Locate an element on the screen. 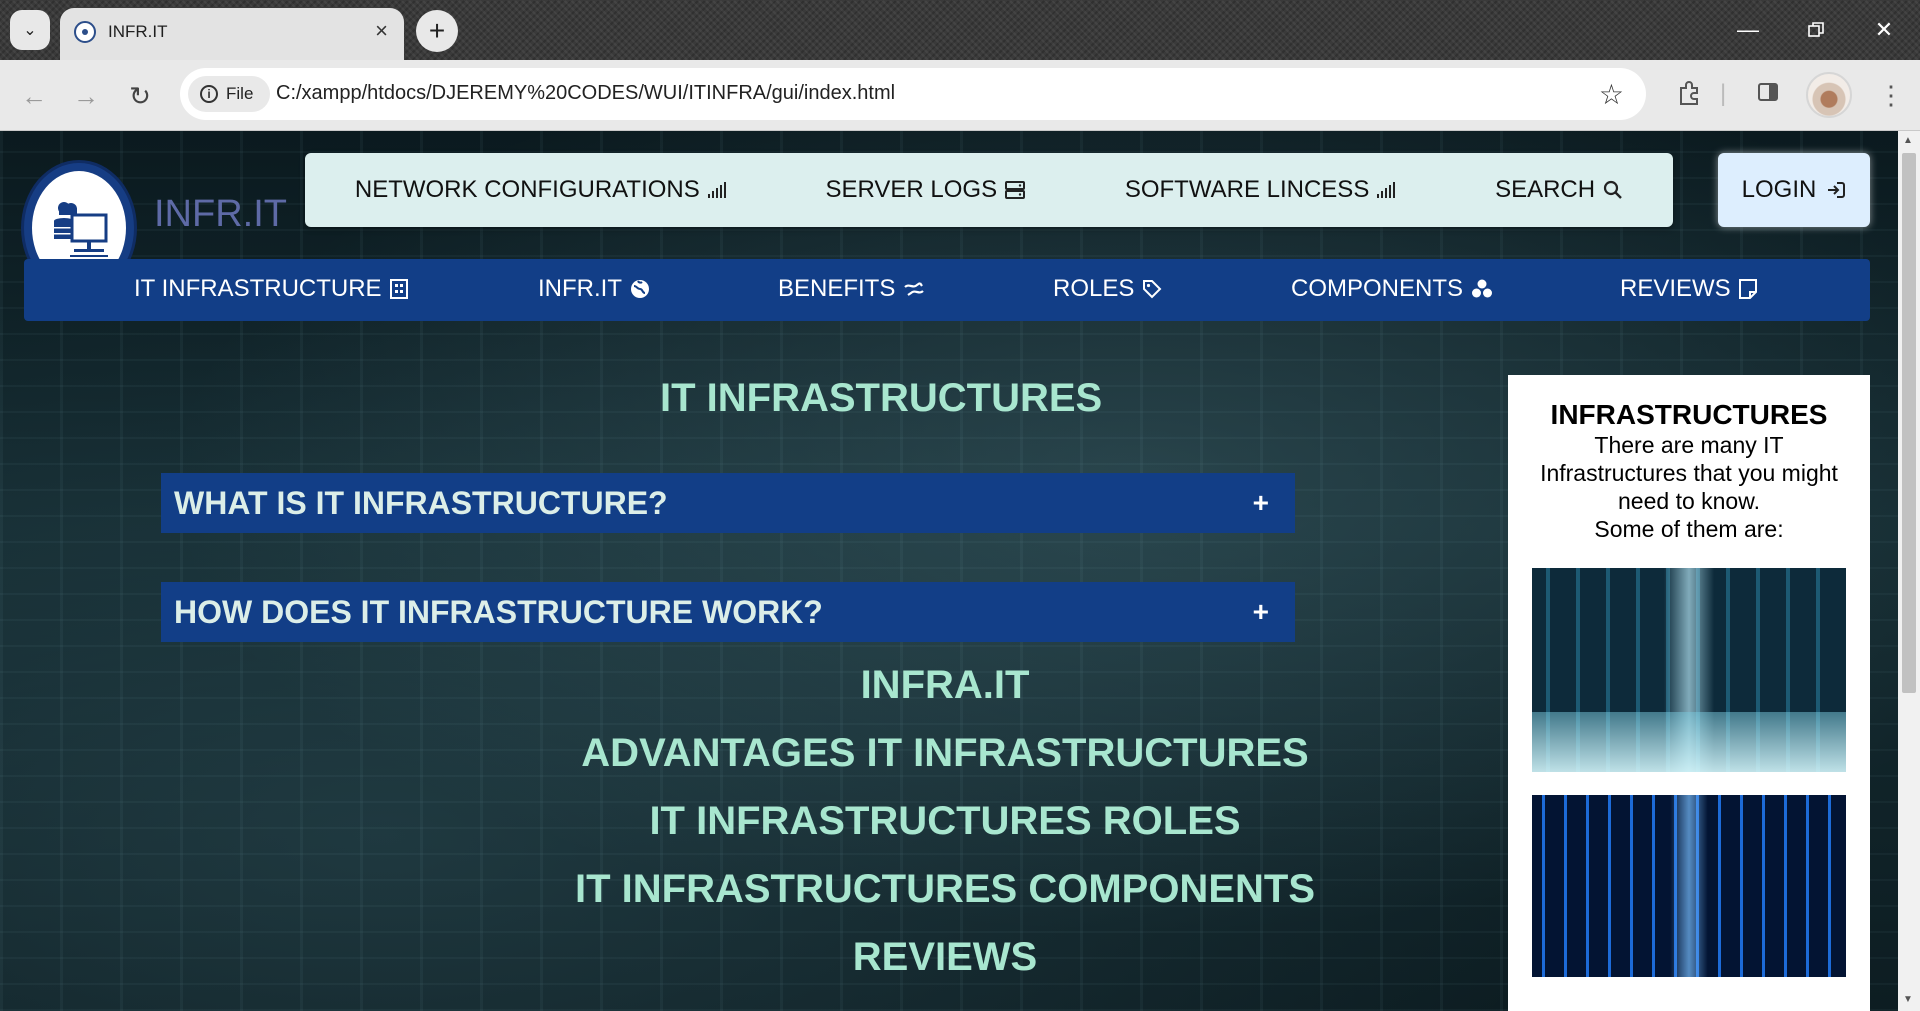  site-info-chip: i File is located at coordinates (229, 94).